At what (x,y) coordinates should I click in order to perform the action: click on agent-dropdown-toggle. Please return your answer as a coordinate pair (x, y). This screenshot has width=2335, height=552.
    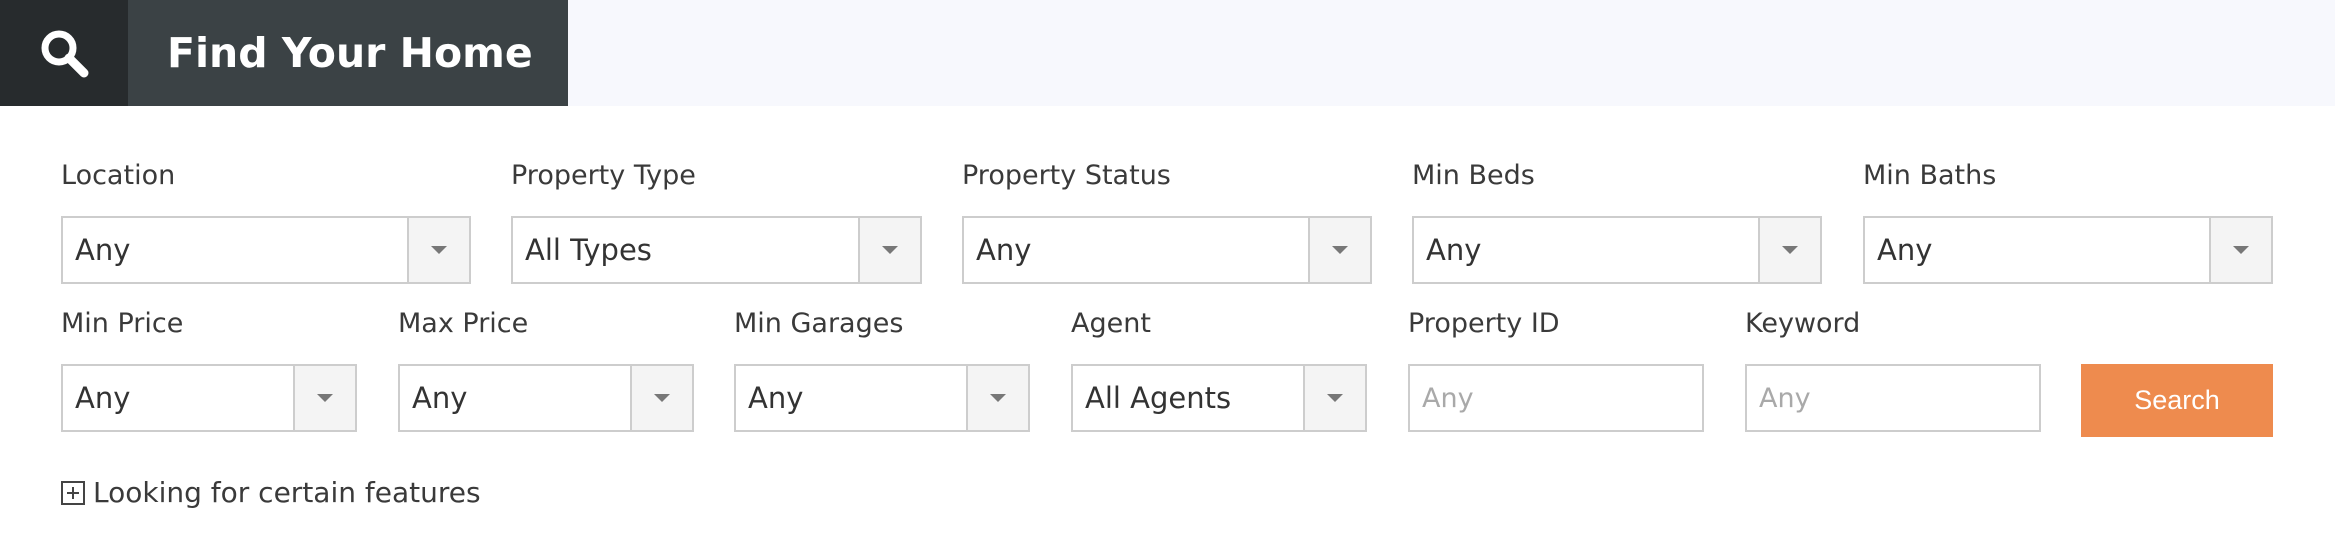
    Looking at the image, I should click on (1334, 398).